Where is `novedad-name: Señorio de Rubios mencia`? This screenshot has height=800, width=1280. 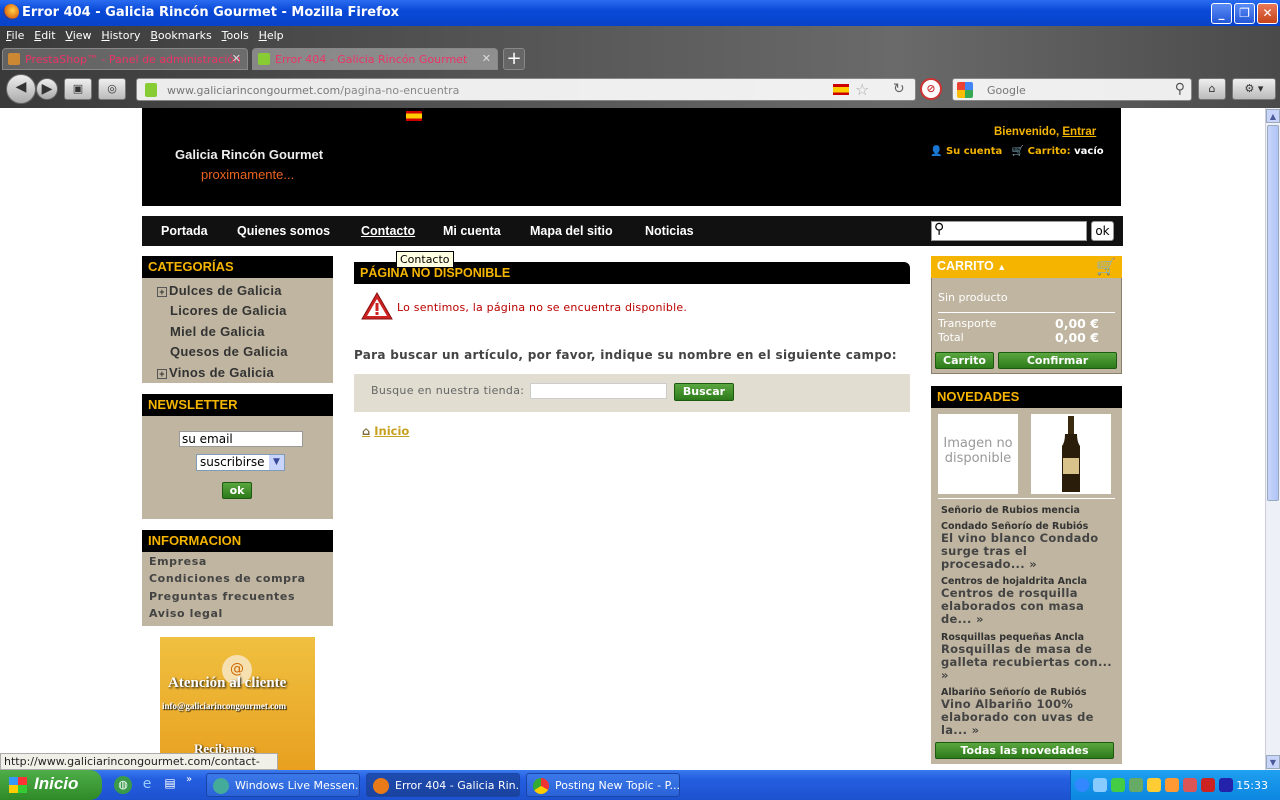
novedad-name: Señorio de Rubios mencia is located at coordinates (1010, 510).